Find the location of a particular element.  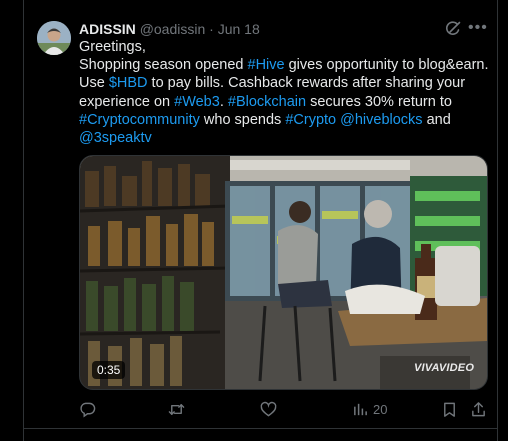

reply-icon is located at coordinates (88, 409).